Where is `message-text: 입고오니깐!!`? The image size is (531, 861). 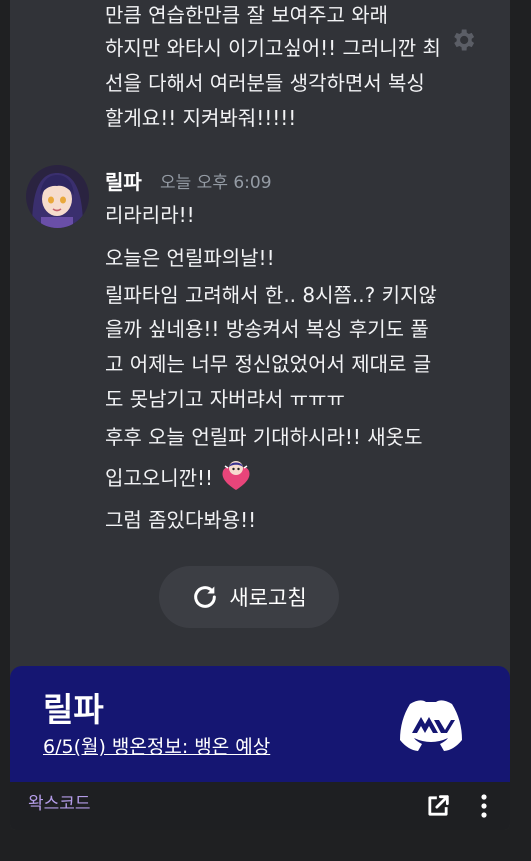 message-text: 입고오니깐!! is located at coordinates (159, 478).